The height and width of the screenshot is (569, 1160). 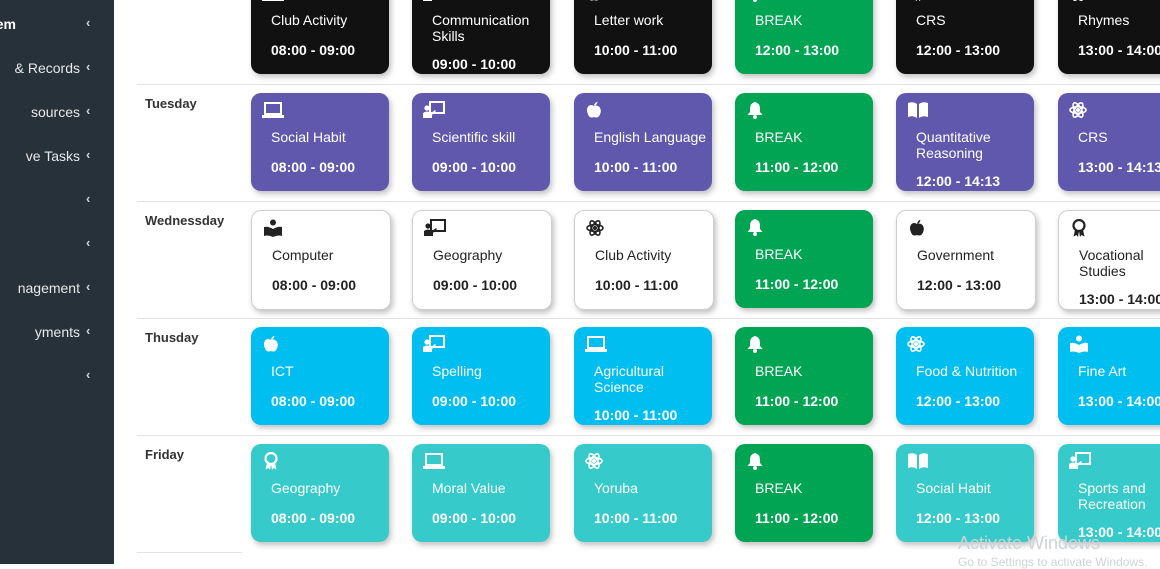 What do you see at coordinates (965, 37) in the screenshot?
I see `timetable-slot: CRS 12:00 - 13:00` at bounding box center [965, 37].